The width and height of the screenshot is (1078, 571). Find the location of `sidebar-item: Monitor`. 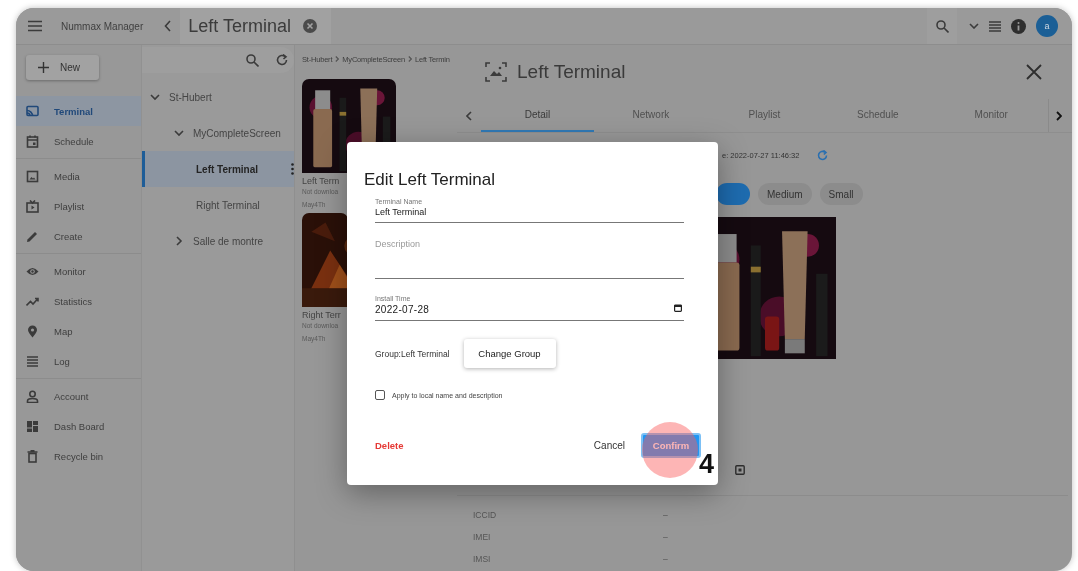

sidebar-item: Monitor is located at coordinates (78, 271).